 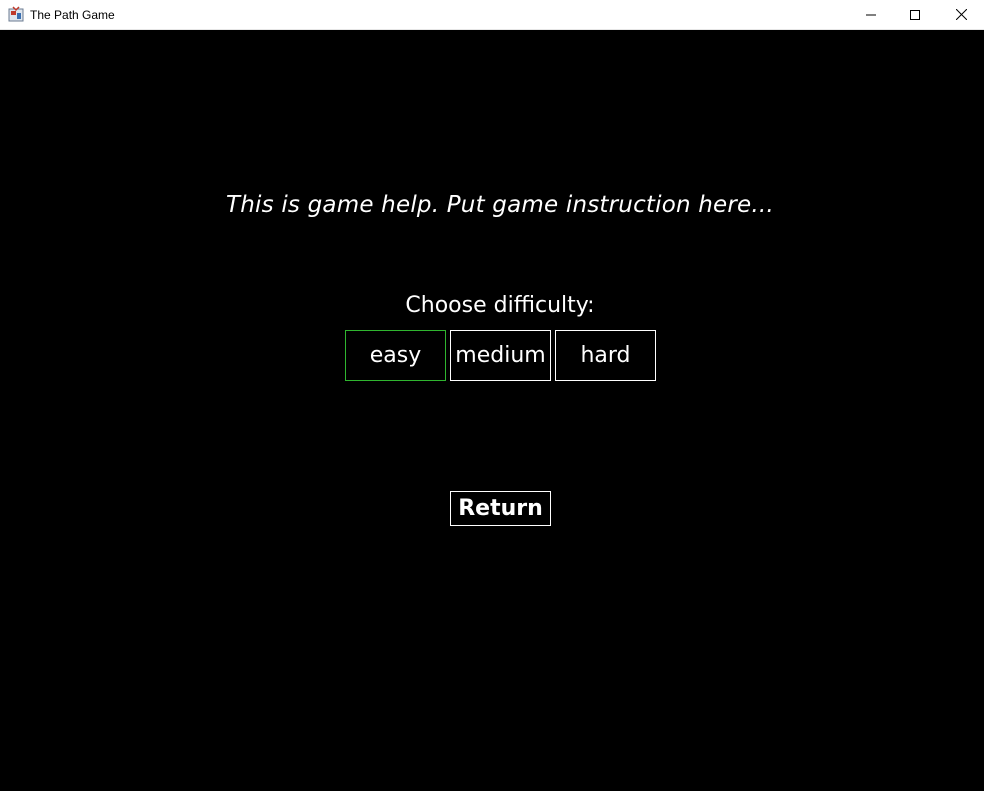 I want to click on hard-button: hard, so click(x=605, y=355).